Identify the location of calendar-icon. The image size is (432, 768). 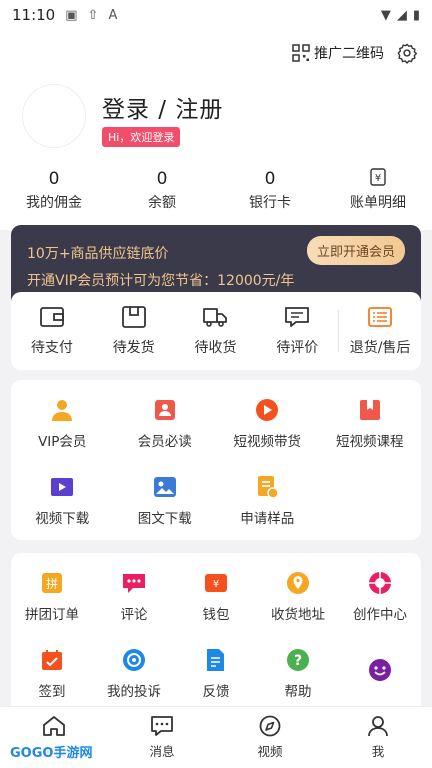
(52, 659).